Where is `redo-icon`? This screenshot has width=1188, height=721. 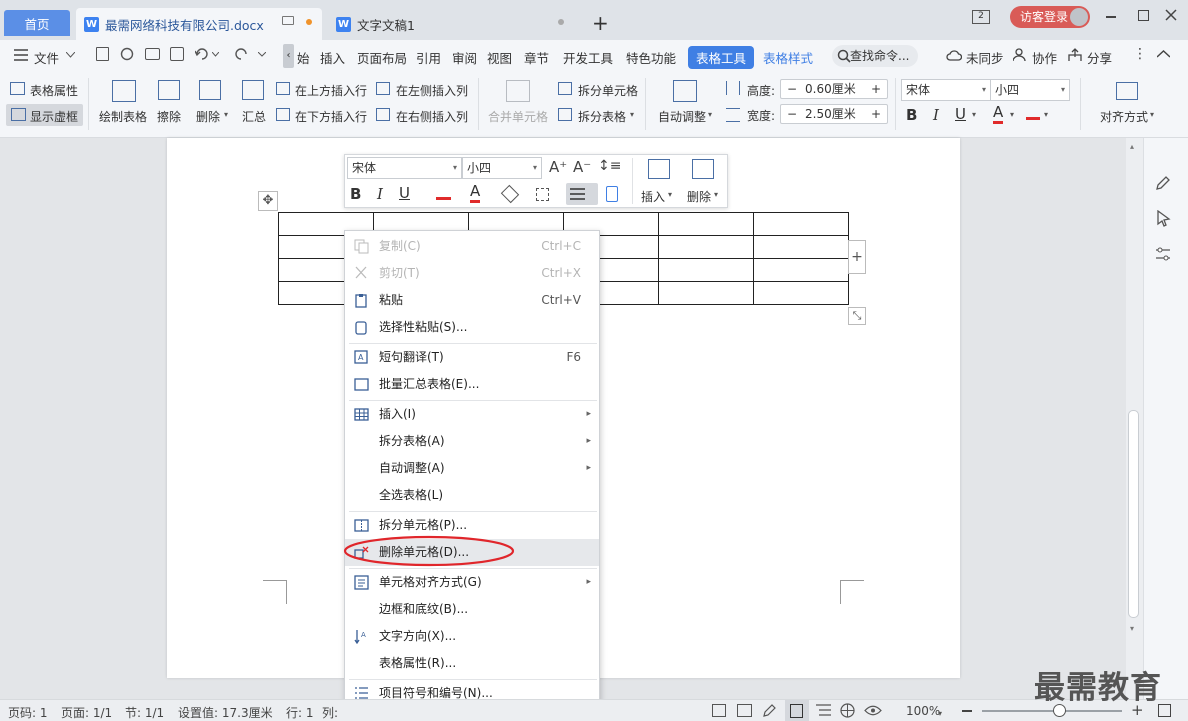
redo-icon is located at coordinates (241, 54).